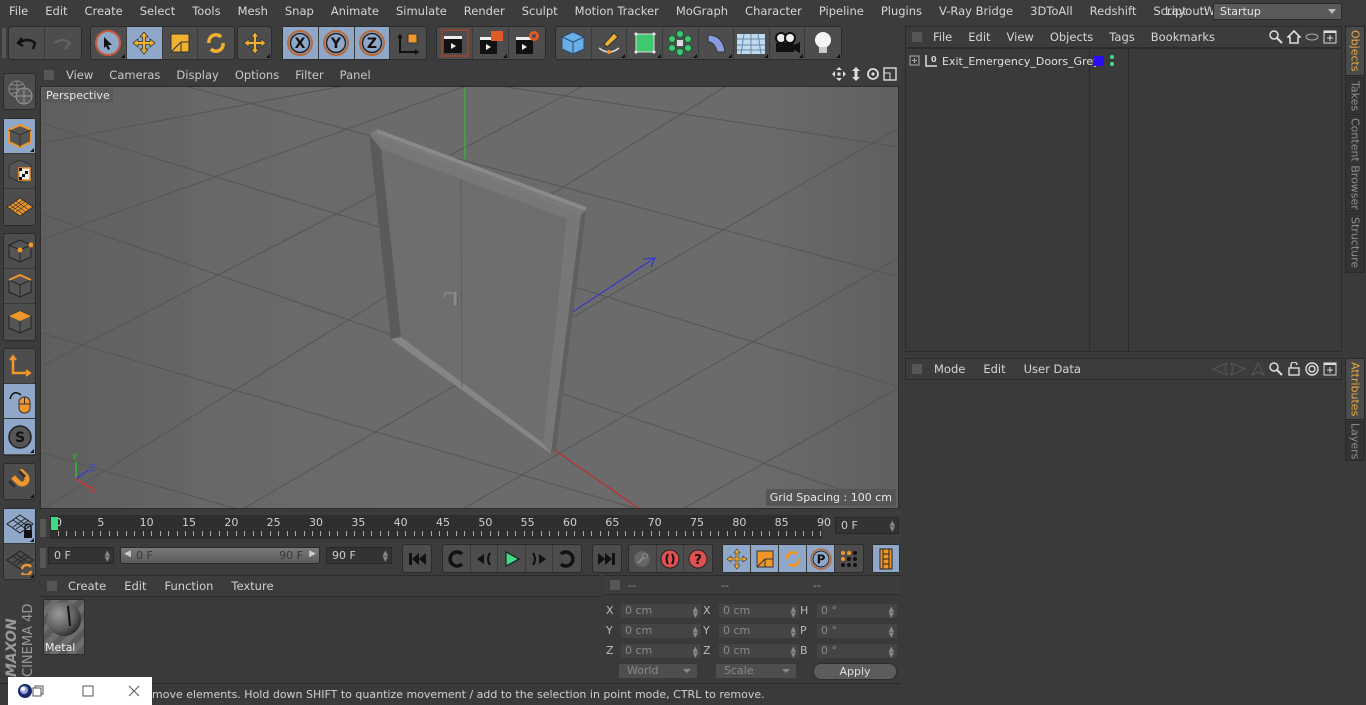  I want to click on viewport-menu-filter: Filter, so click(309, 75).